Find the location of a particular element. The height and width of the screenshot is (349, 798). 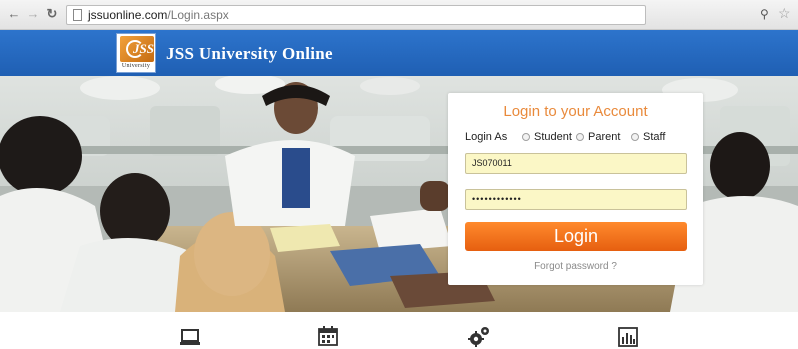

role-parent-radio is located at coordinates (580, 137).